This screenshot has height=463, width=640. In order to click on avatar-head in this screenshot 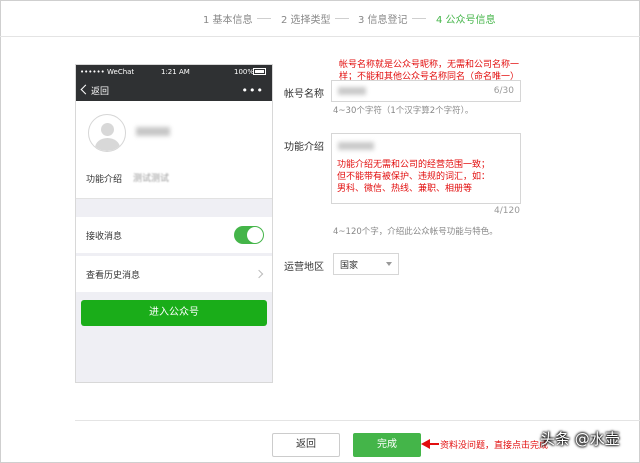, I will do `click(107, 129)`.